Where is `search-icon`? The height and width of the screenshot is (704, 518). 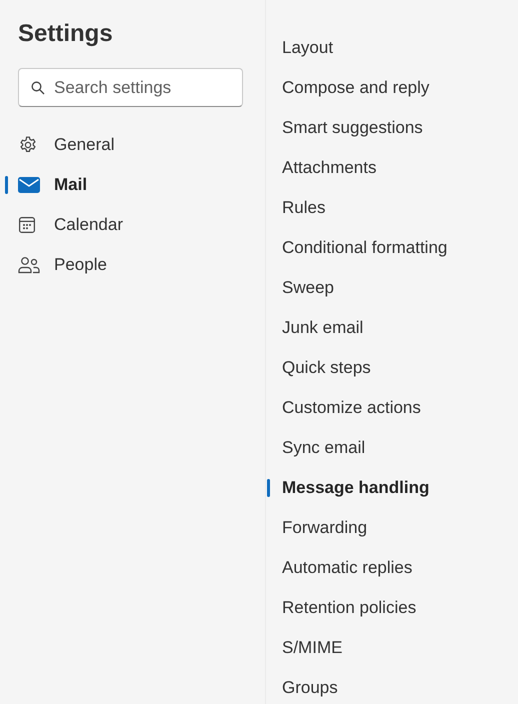 search-icon is located at coordinates (38, 88).